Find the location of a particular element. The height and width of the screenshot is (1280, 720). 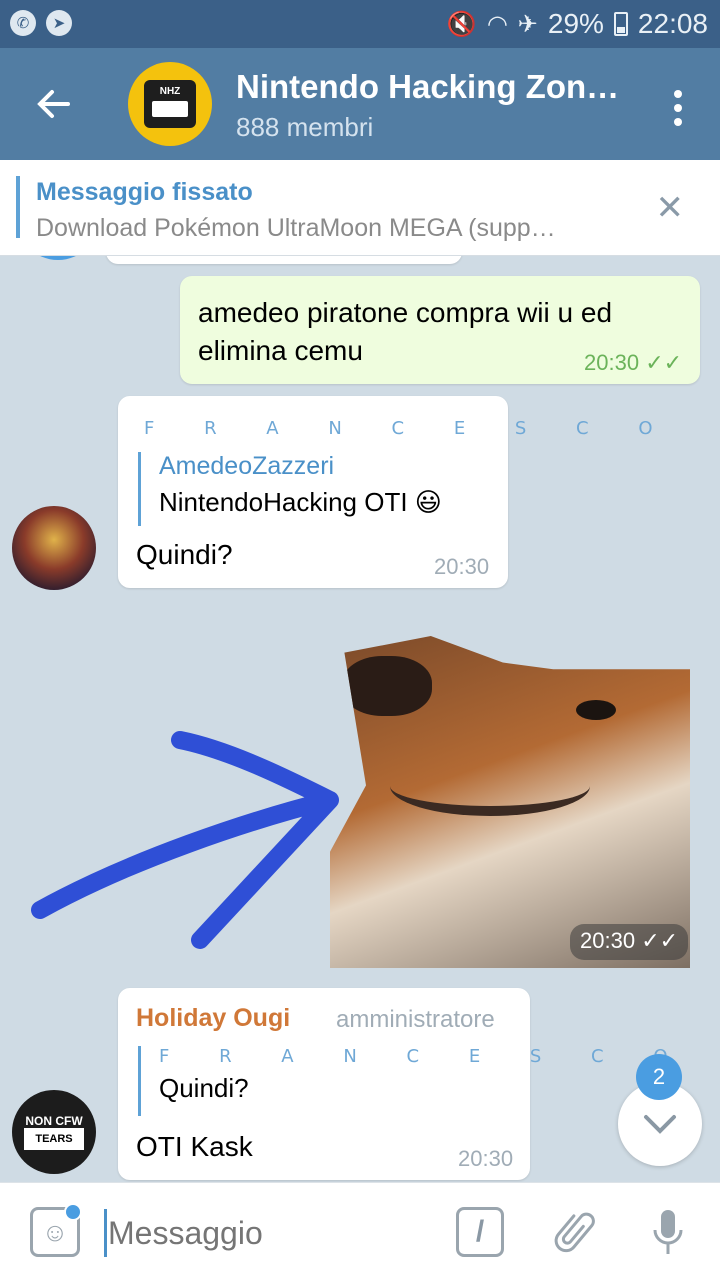

group-avatar: NHZ is located at coordinates (170, 104).